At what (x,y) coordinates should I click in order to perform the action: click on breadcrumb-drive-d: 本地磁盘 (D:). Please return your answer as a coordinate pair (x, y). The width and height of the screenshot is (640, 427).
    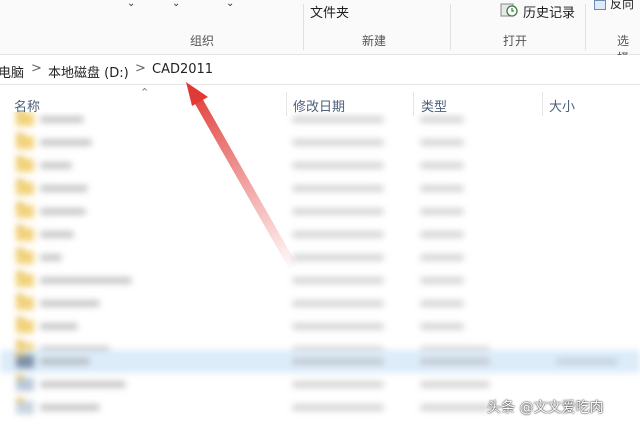
    Looking at the image, I should click on (88, 71).